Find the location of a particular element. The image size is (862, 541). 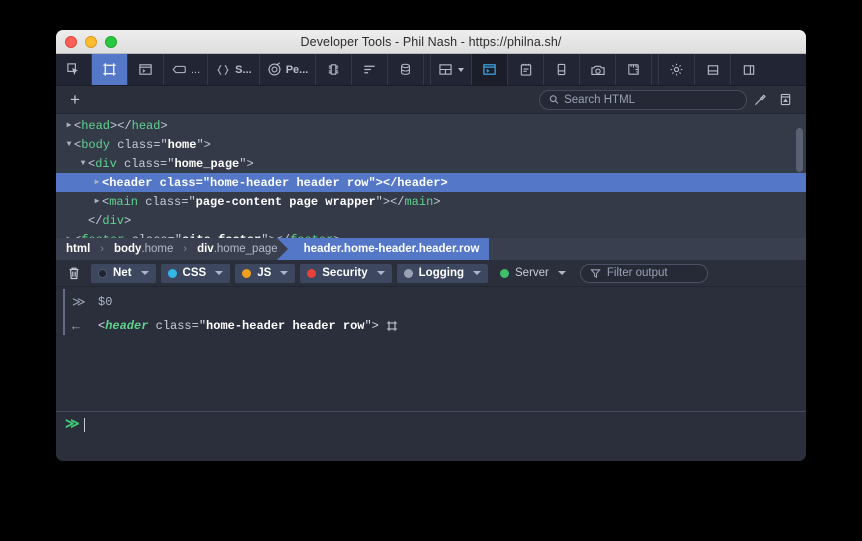

dom-node-markup: <body class="home"> is located at coordinates (142, 144).